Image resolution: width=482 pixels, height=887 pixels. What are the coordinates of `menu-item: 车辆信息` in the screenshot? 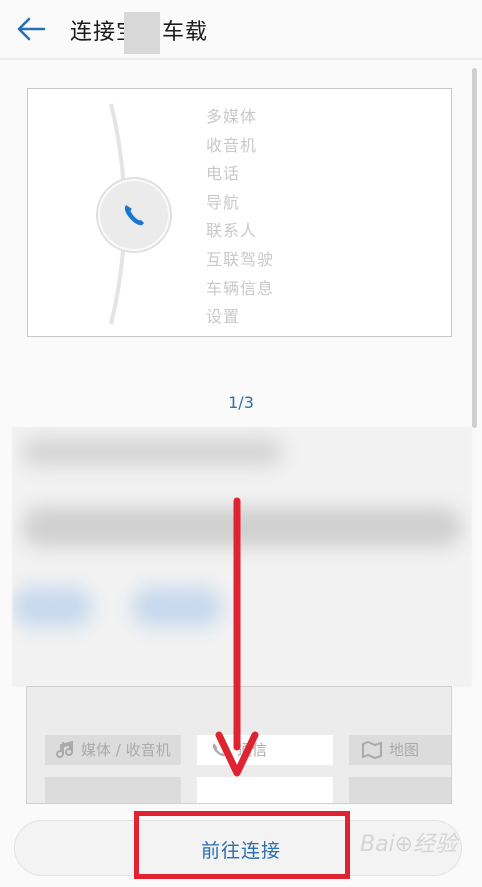 It's located at (240, 288).